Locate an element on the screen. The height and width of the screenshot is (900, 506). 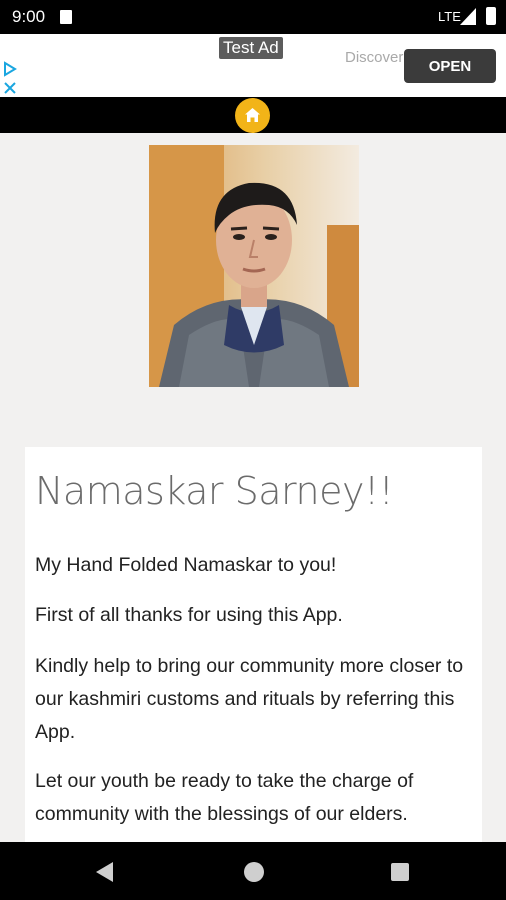
ad-label: Test Ad is located at coordinates (251, 48).